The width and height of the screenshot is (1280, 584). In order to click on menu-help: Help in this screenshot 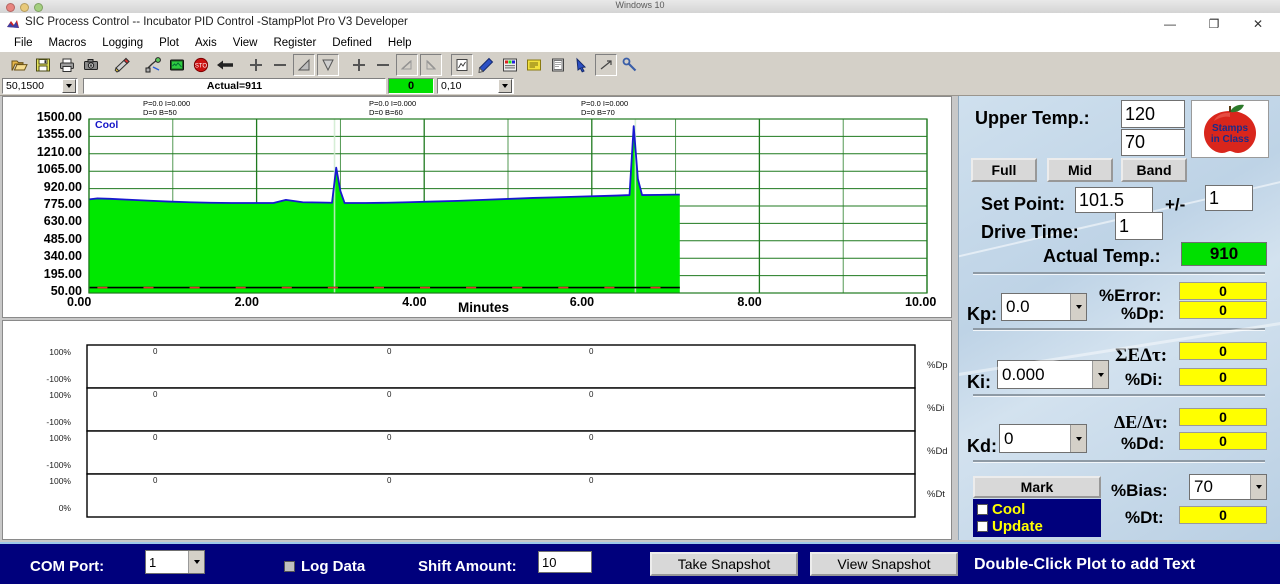, I will do `click(400, 43)`.